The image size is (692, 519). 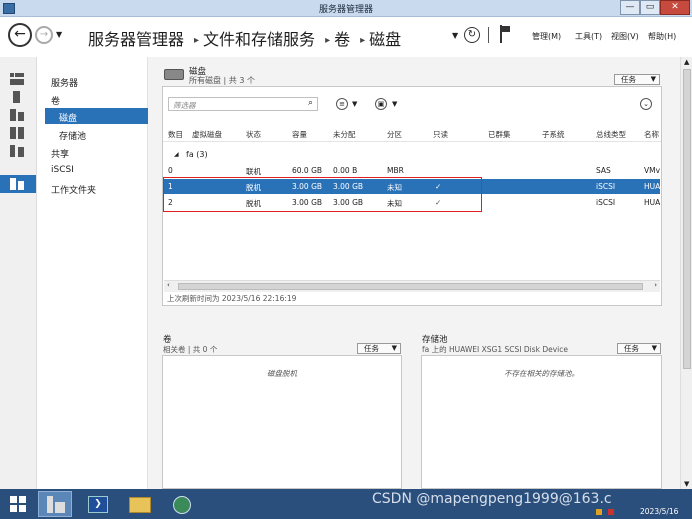 I want to click on notifications-flag-icon, so click(x=505, y=34).